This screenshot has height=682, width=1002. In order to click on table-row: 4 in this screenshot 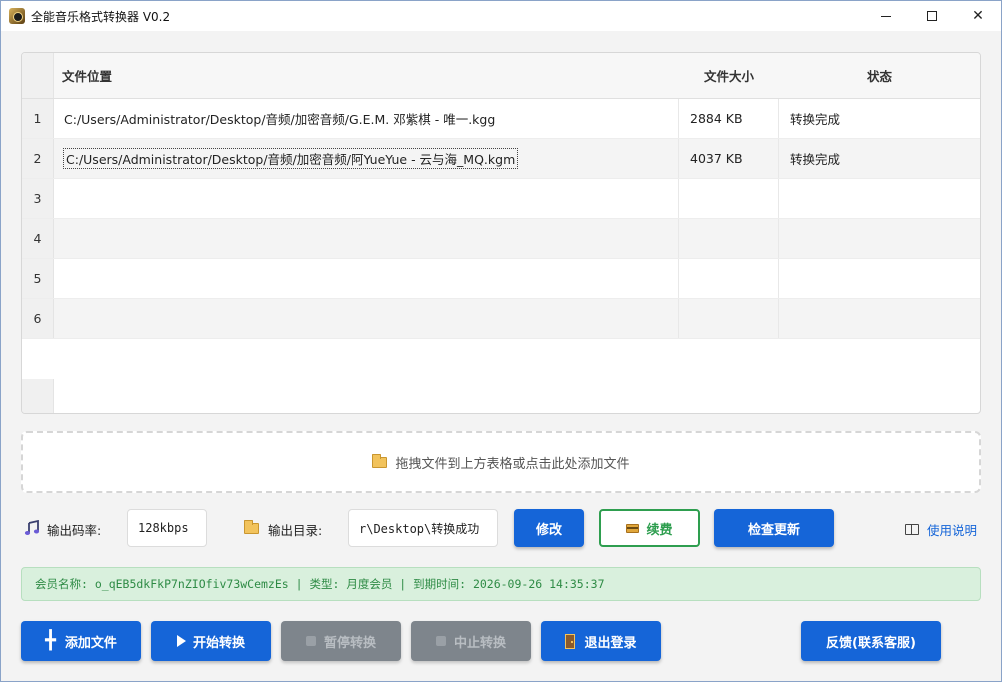, I will do `click(501, 239)`.